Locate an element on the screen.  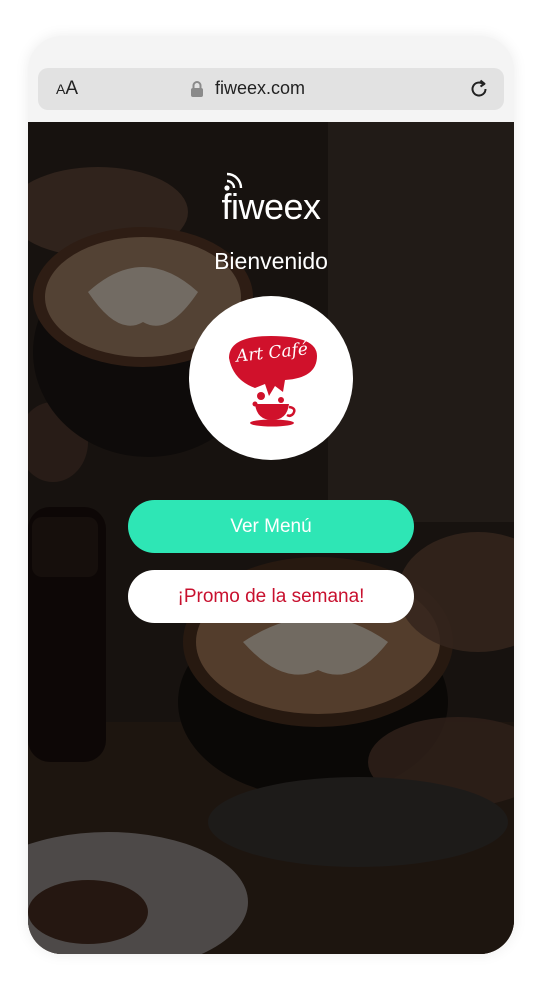
art-cafe-logo-icon is located at coordinates (273, 381).